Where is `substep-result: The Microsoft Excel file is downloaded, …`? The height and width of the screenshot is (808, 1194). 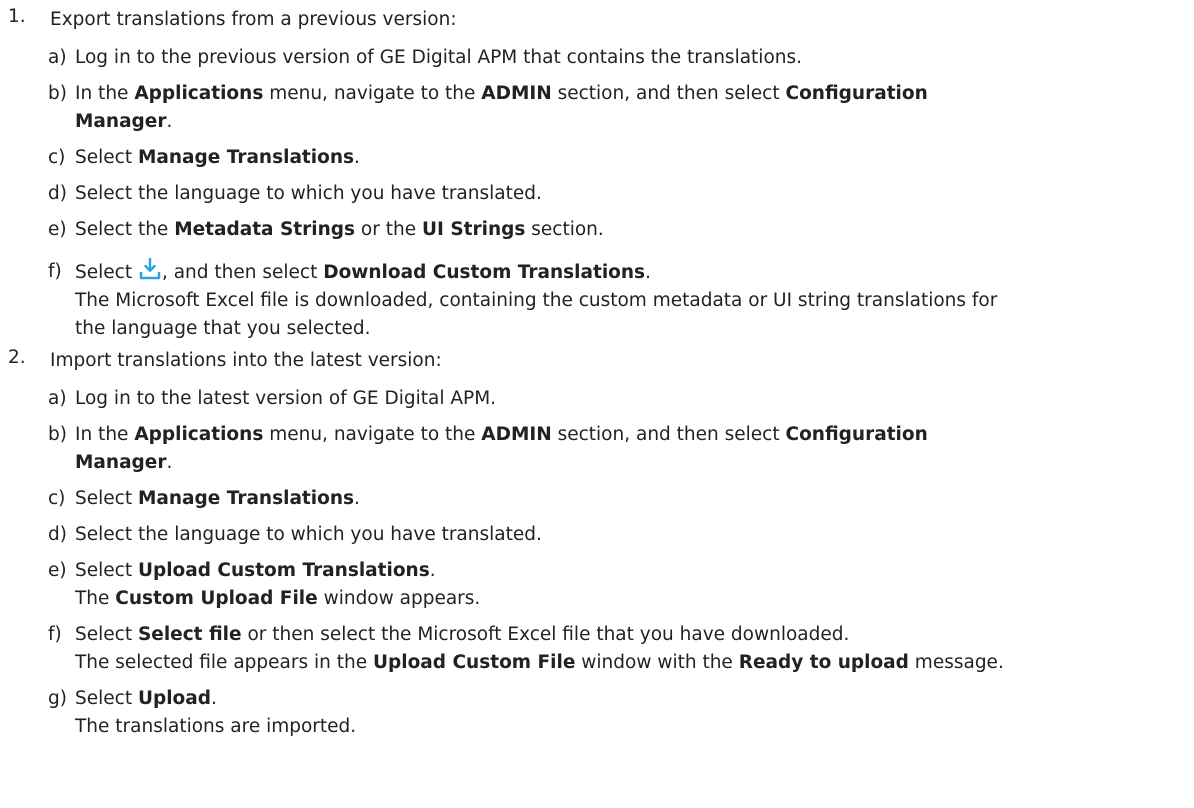
substep-result: The Microsoft Excel file is downloaded, … is located at coordinates (536, 314).